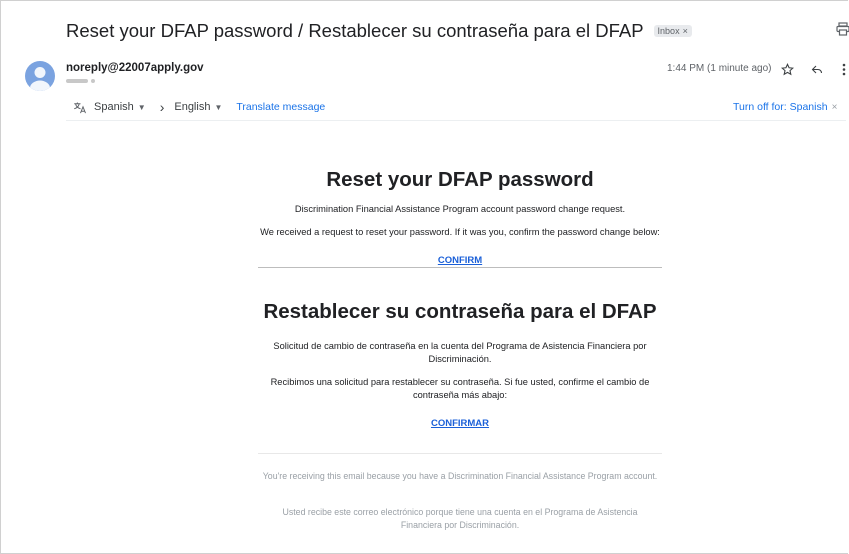 The height and width of the screenshot is (554, 849). What do you see at coordinates (787, 69) in the screenshot?
I see `star-icon` at bounding box center [787, 69].